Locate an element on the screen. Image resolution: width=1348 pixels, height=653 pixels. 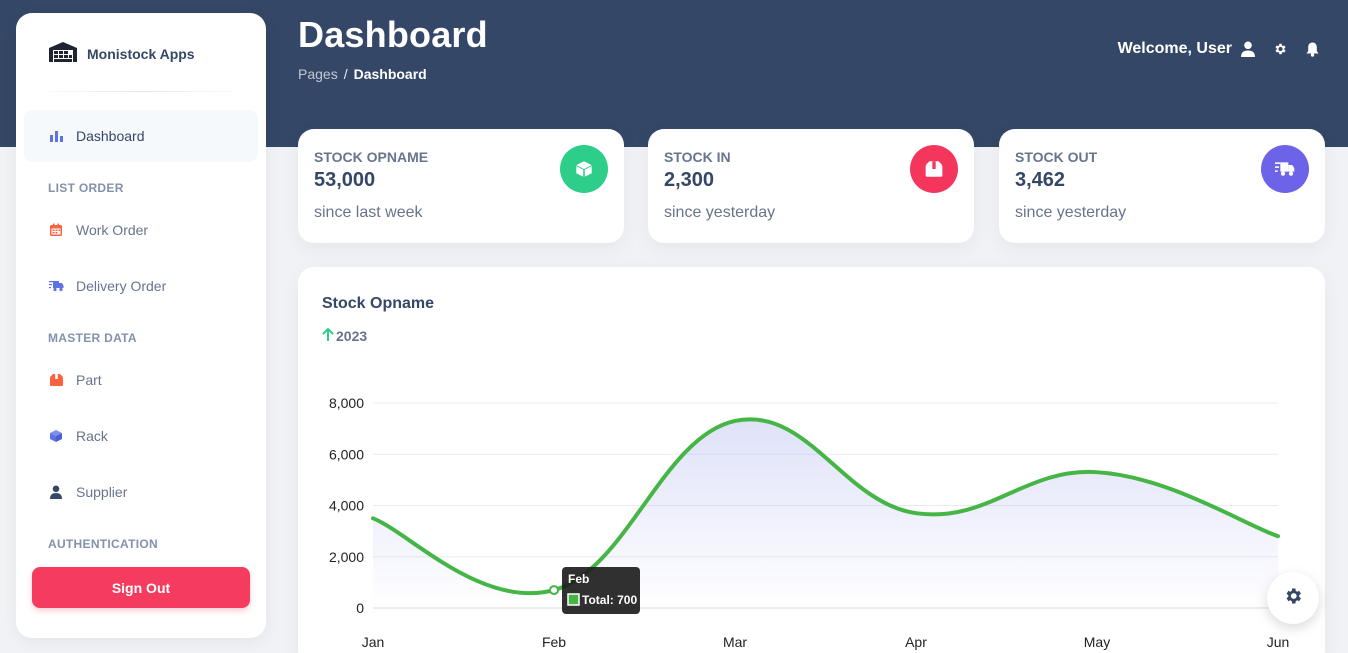
settings-fab is located at coordinates (1293, 598).